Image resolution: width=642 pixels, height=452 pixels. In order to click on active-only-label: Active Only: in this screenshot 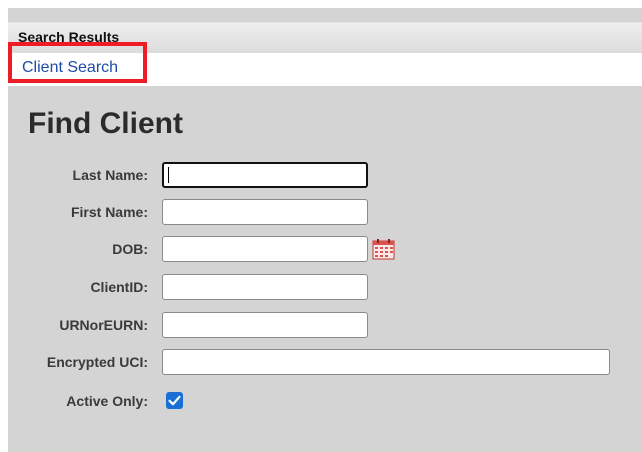, I will do `click(107, 401)`.